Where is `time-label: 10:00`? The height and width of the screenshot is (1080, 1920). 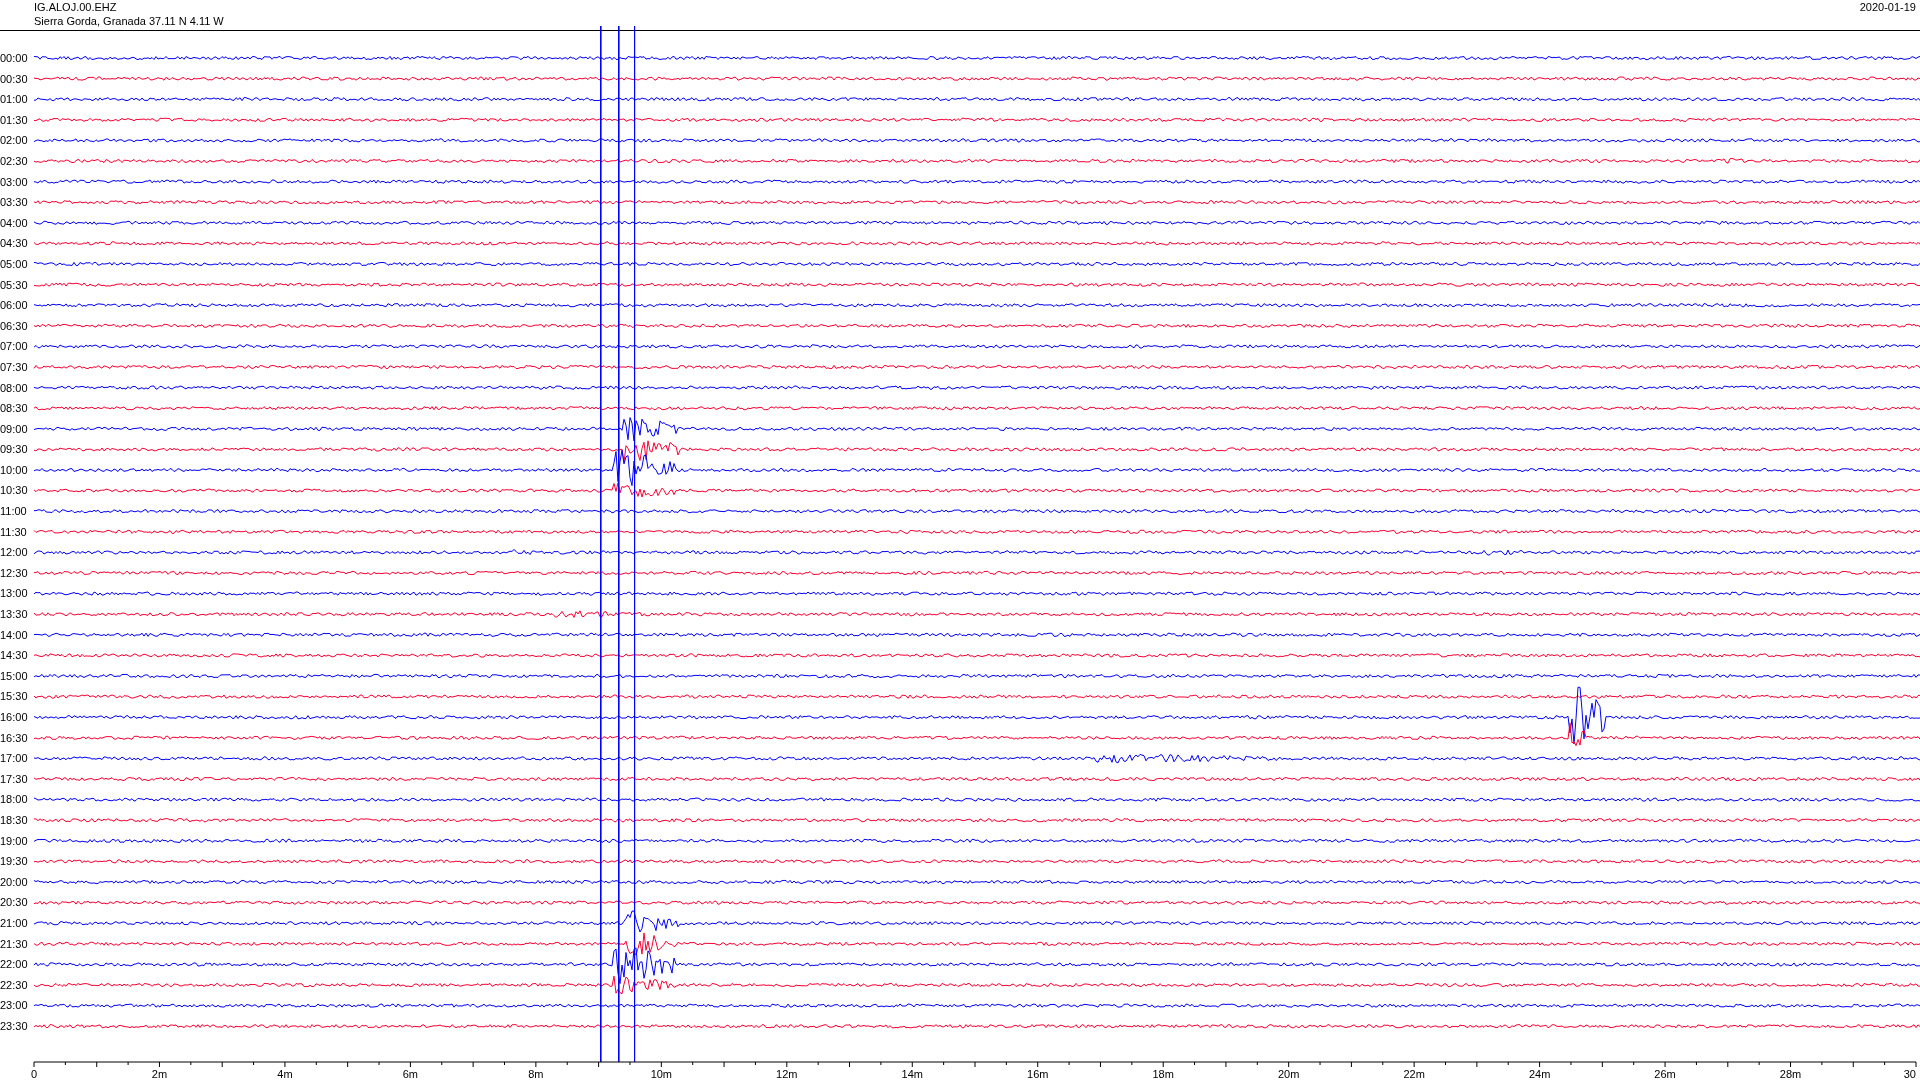 time-label: 10:00 is located at coordinates (14, 470).